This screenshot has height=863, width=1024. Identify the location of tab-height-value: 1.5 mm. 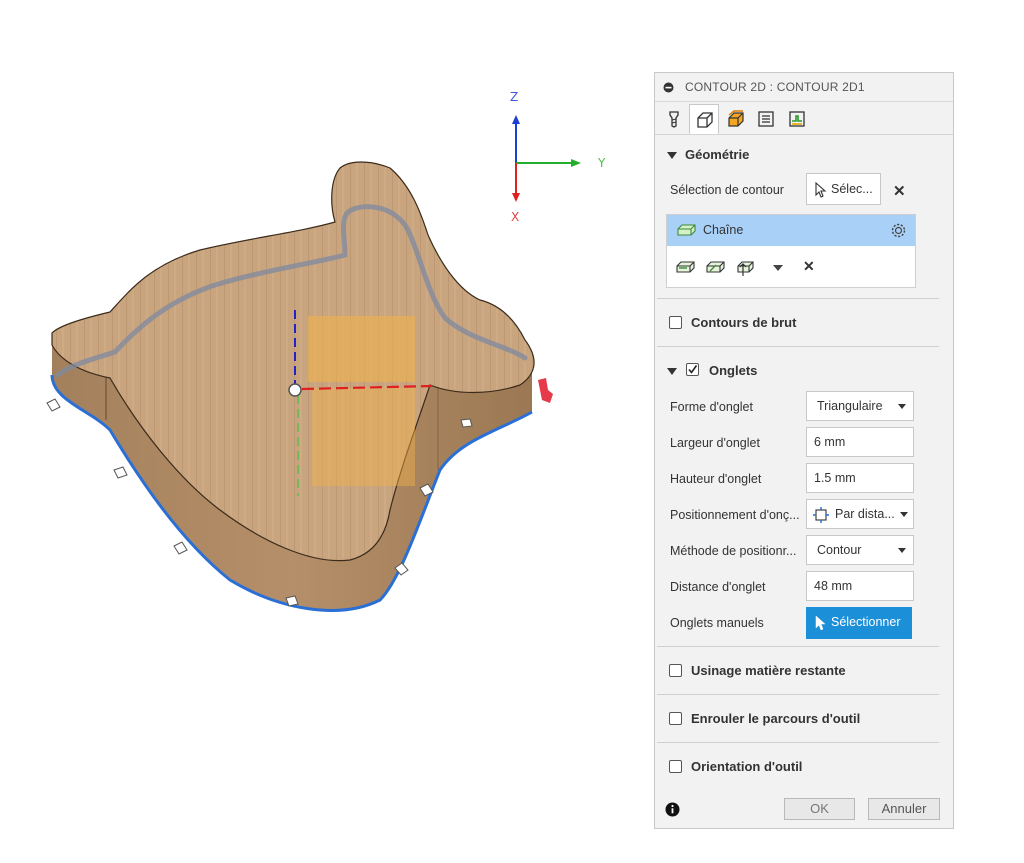
(835, 478).